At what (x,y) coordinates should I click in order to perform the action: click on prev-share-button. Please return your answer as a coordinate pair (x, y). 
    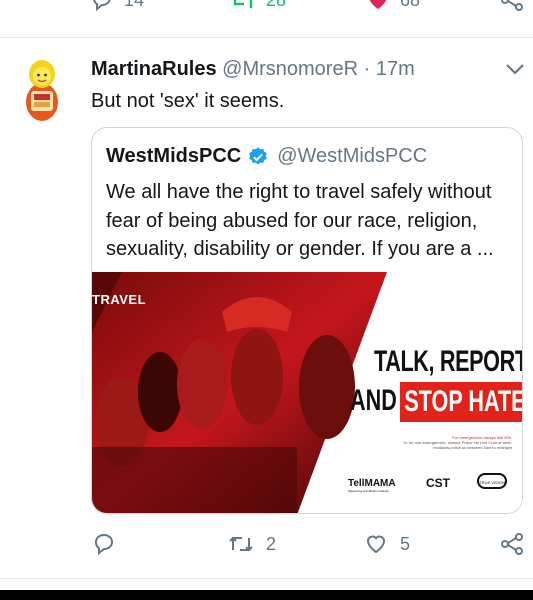
    Looking at the image, I should click on (516, 6).